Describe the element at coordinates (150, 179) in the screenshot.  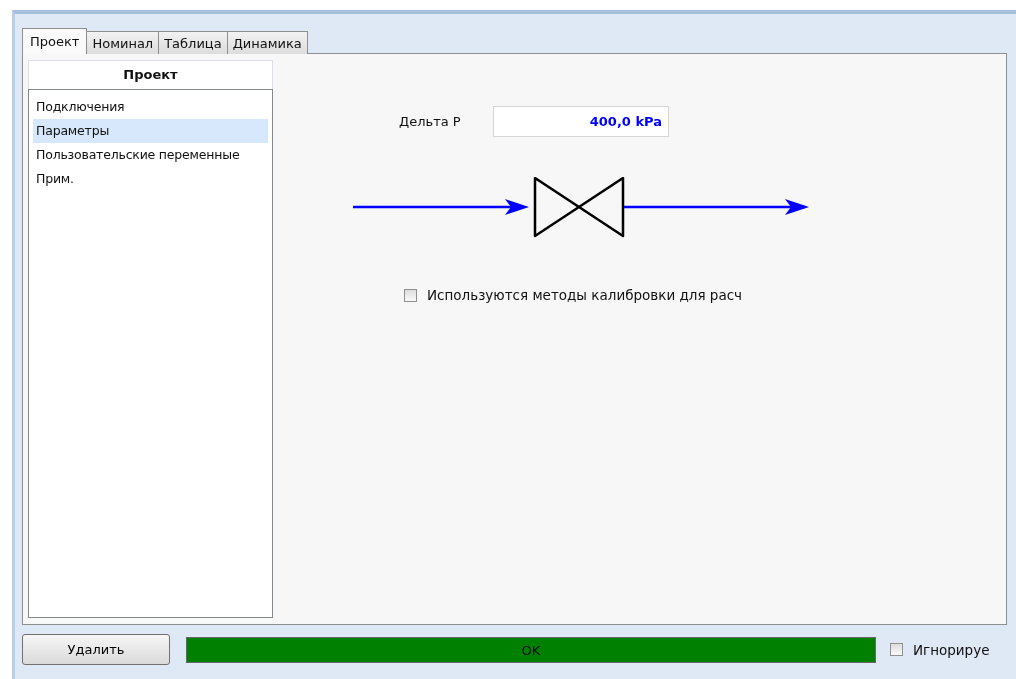
I see `sidebar-item: Прим.` at that location.